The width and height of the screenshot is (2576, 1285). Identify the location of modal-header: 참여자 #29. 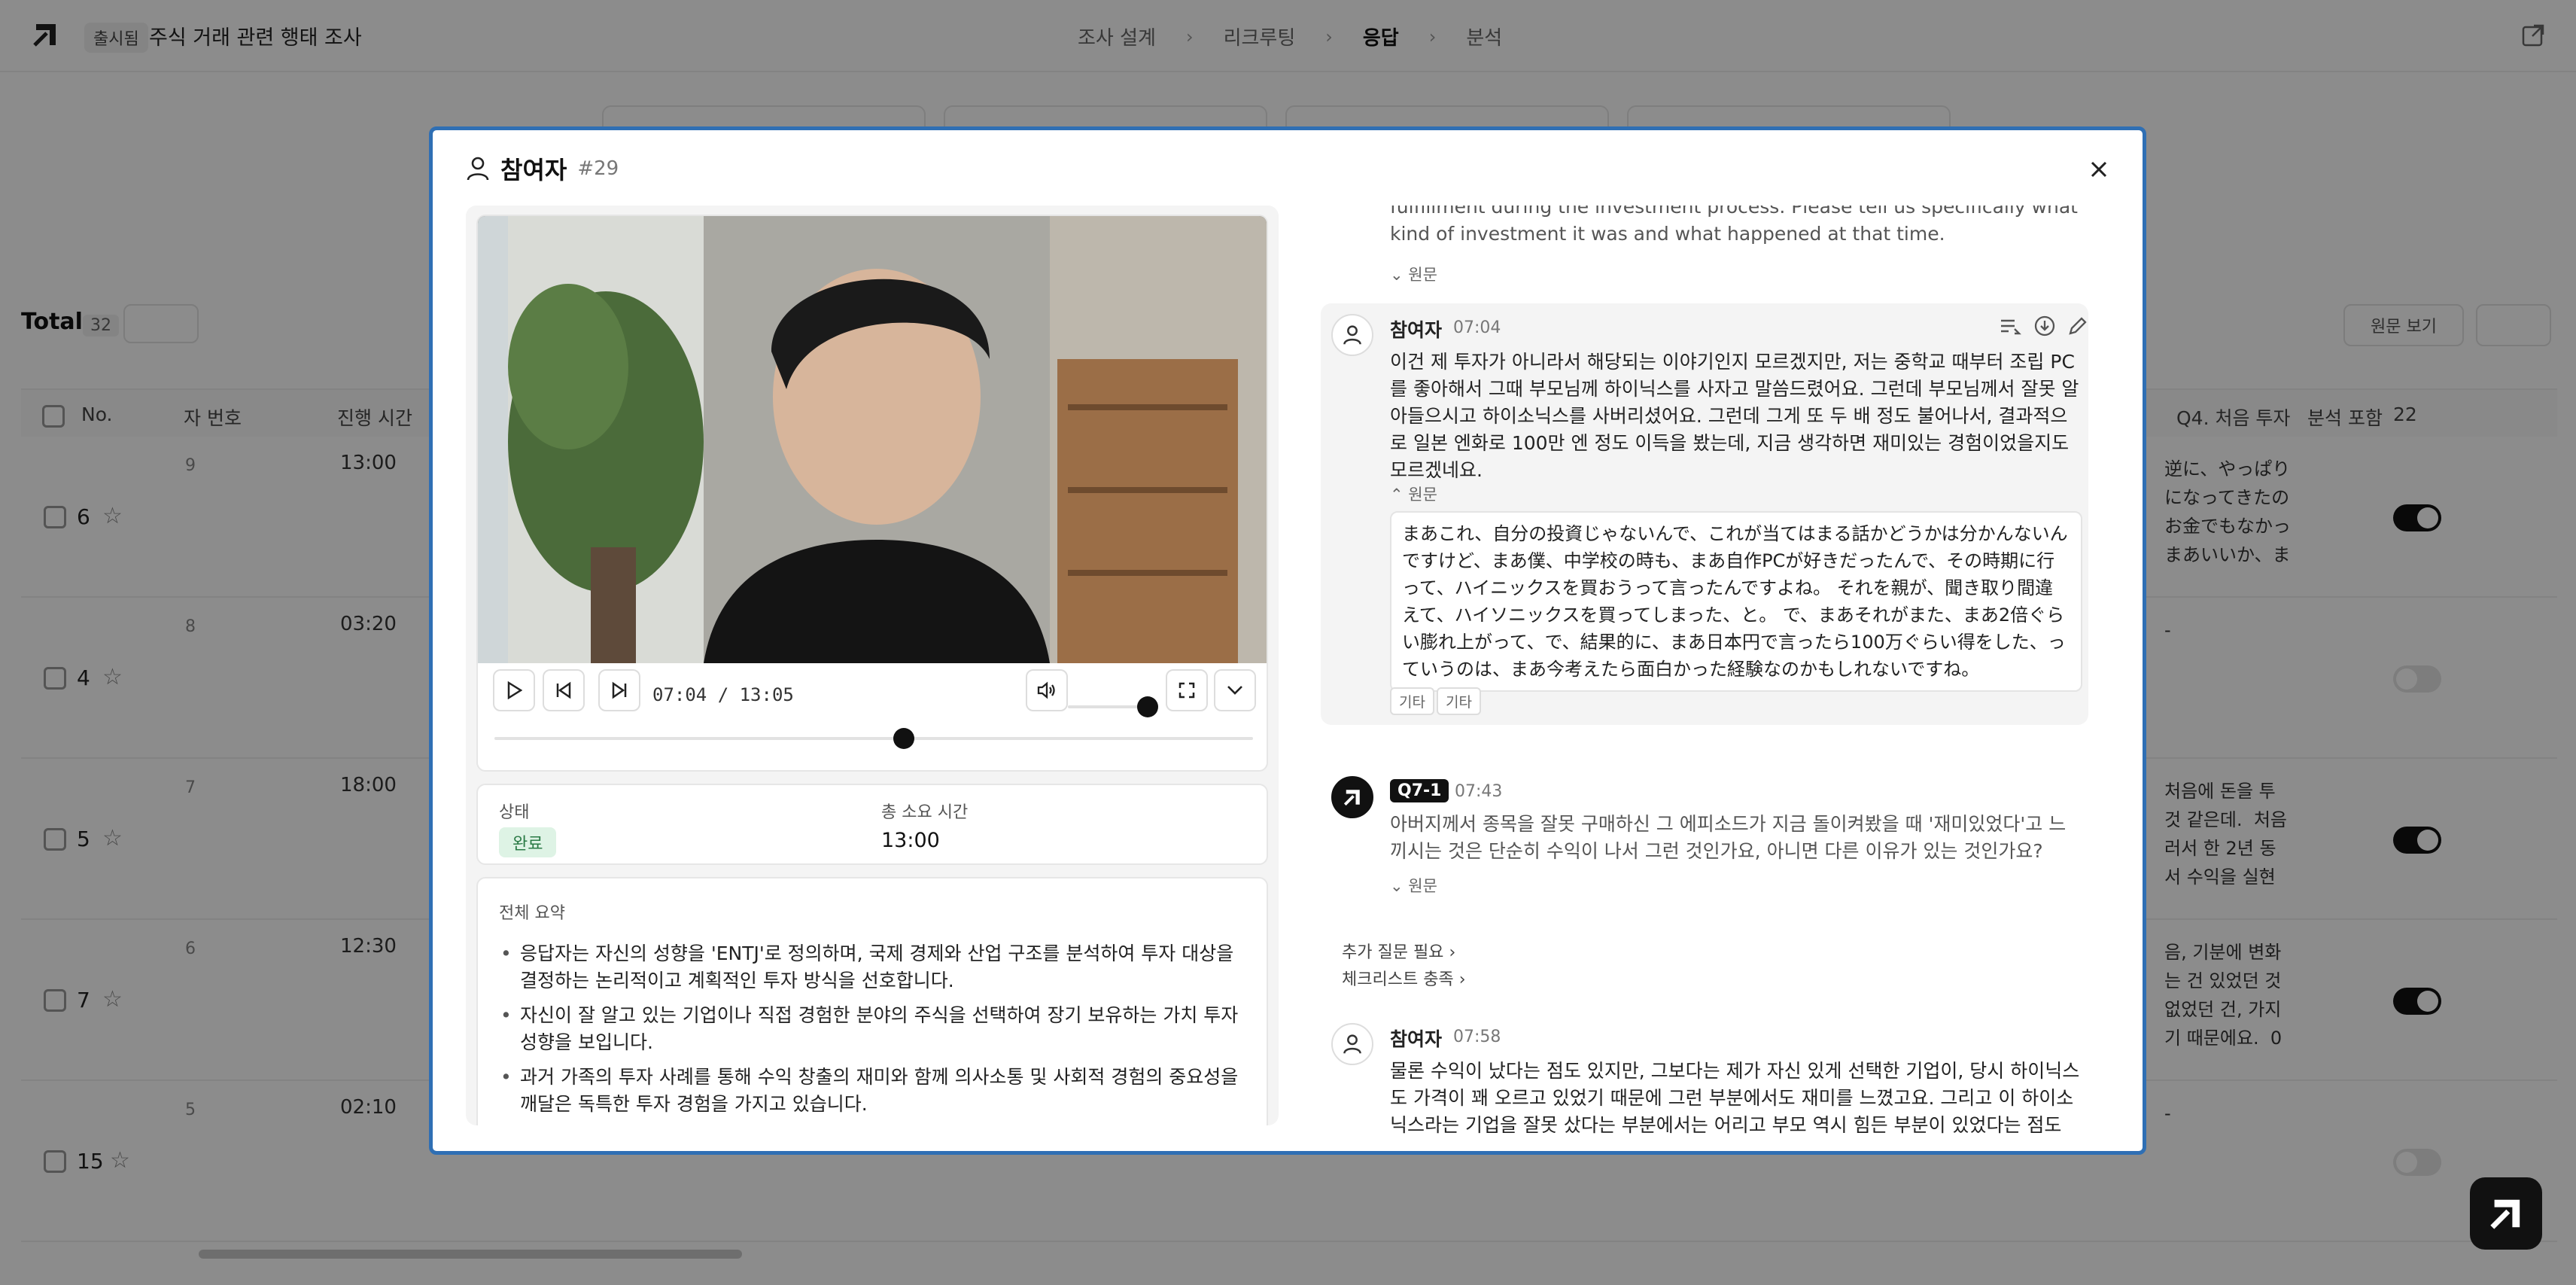
(542, 168).